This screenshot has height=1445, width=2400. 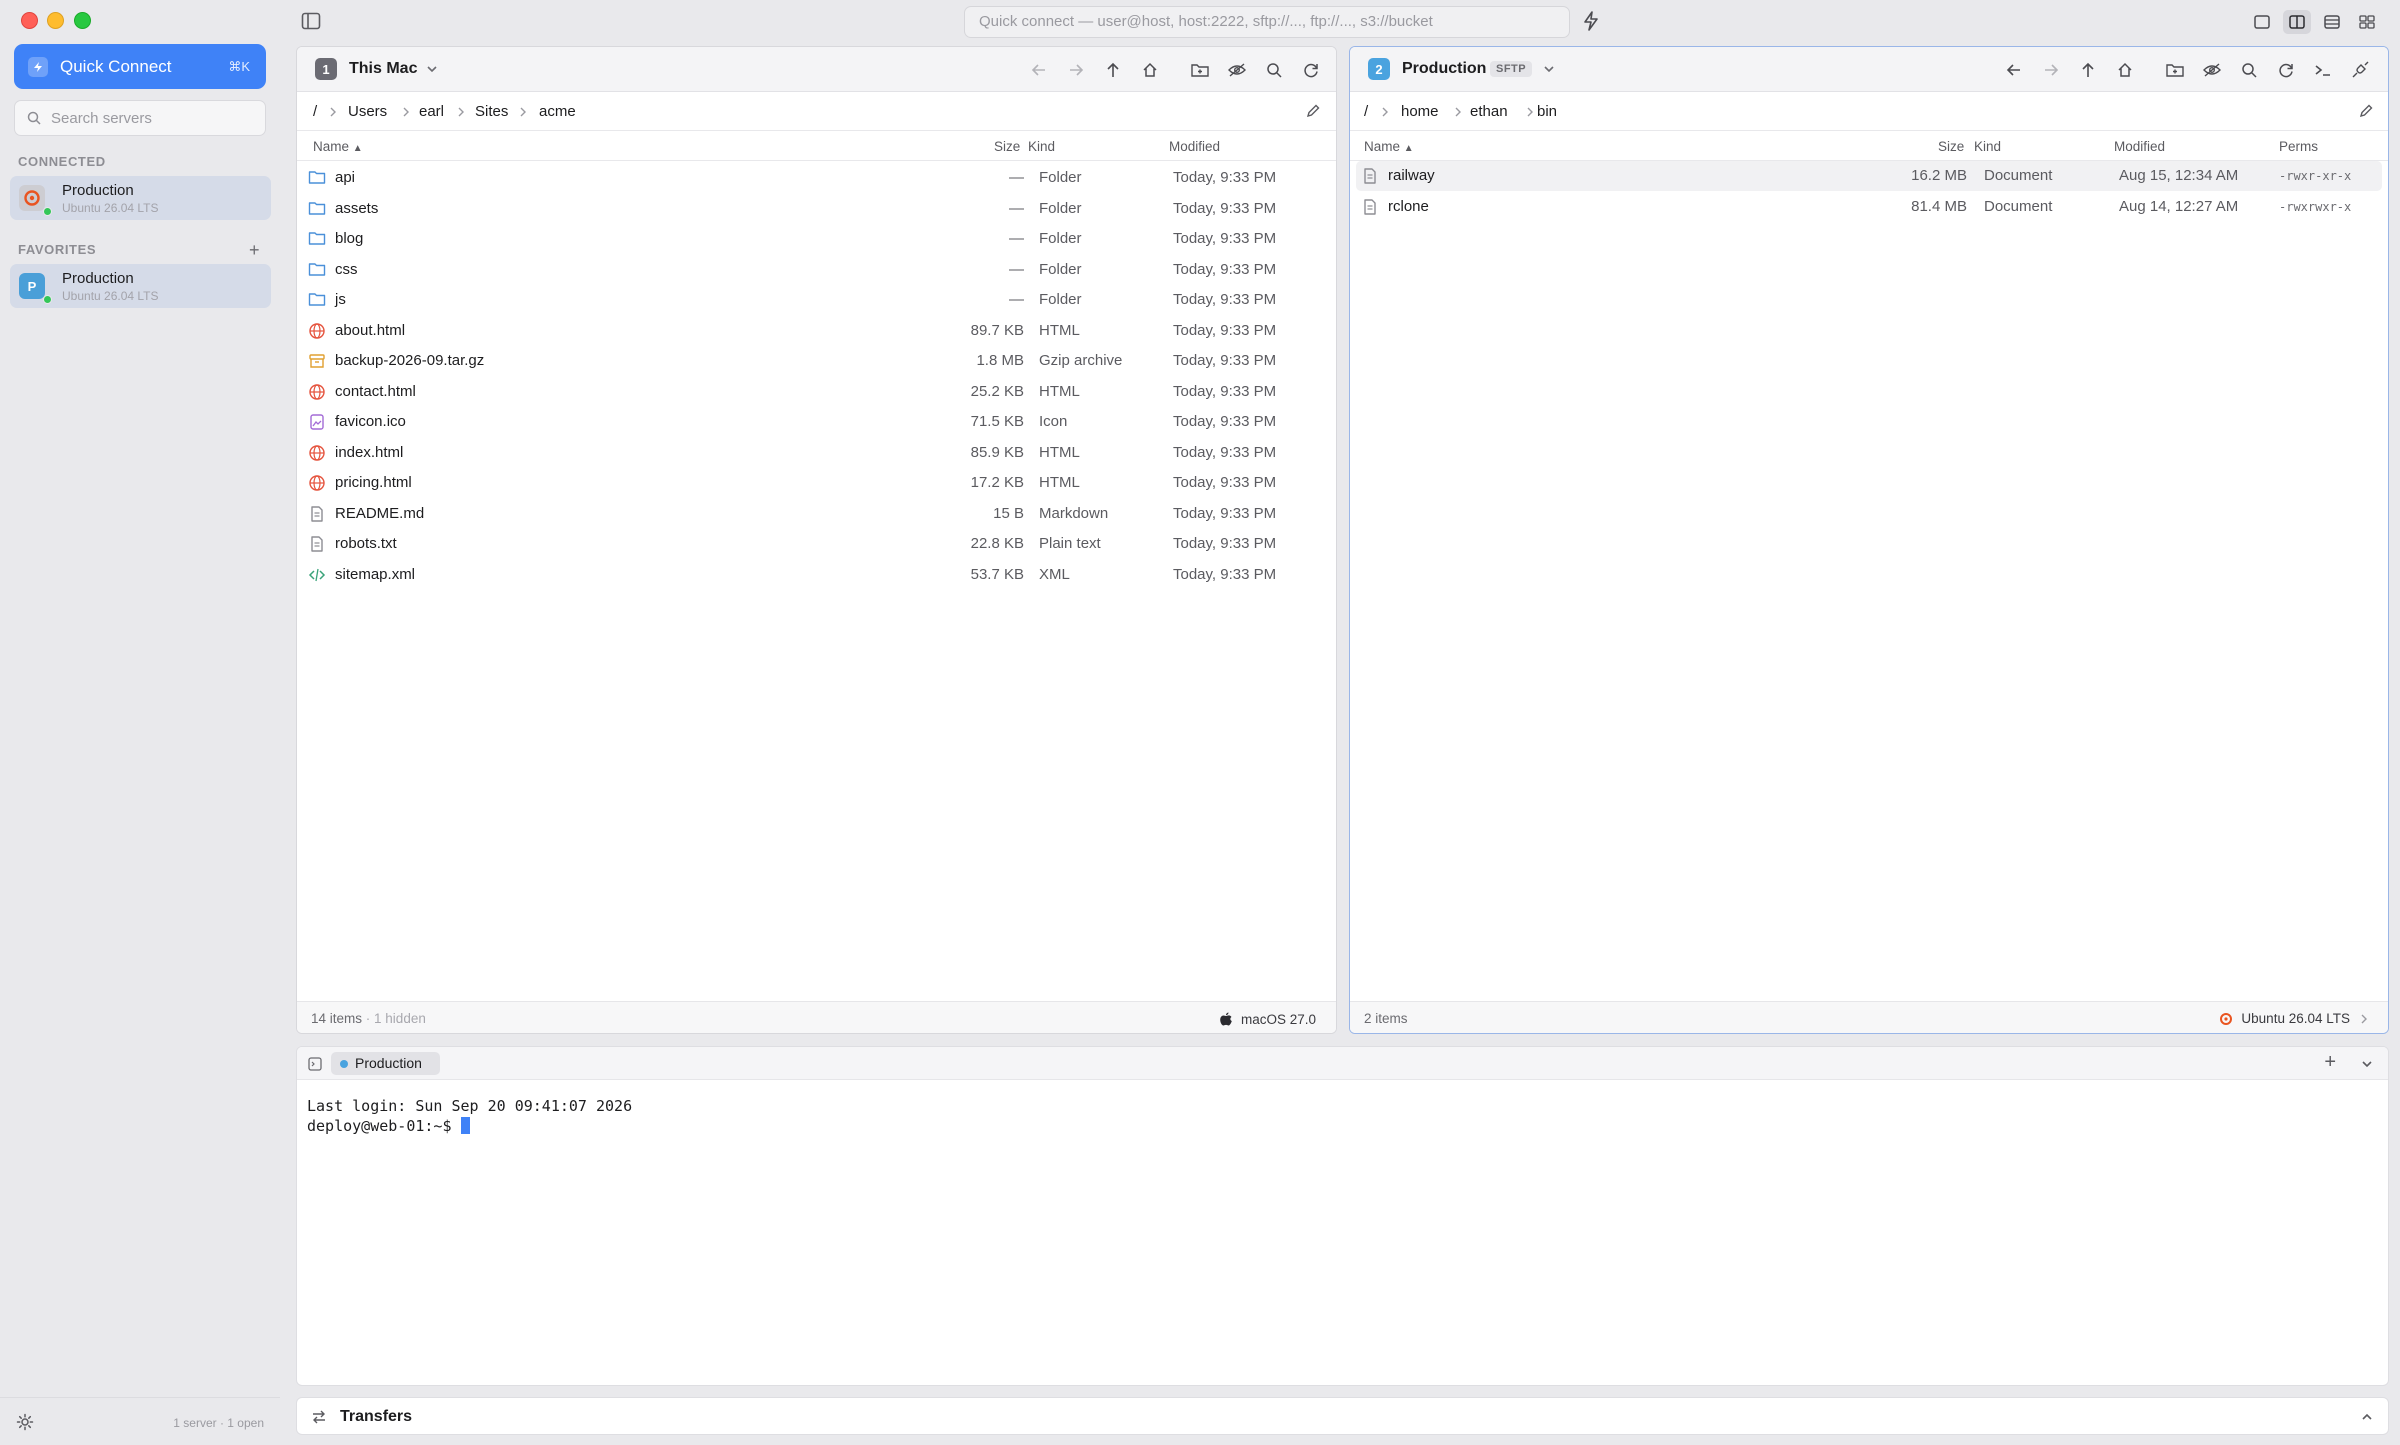 I want to click on file-row: README.md 15 B Markdown Today, 9:33 PM, so click(x=816, y=514).